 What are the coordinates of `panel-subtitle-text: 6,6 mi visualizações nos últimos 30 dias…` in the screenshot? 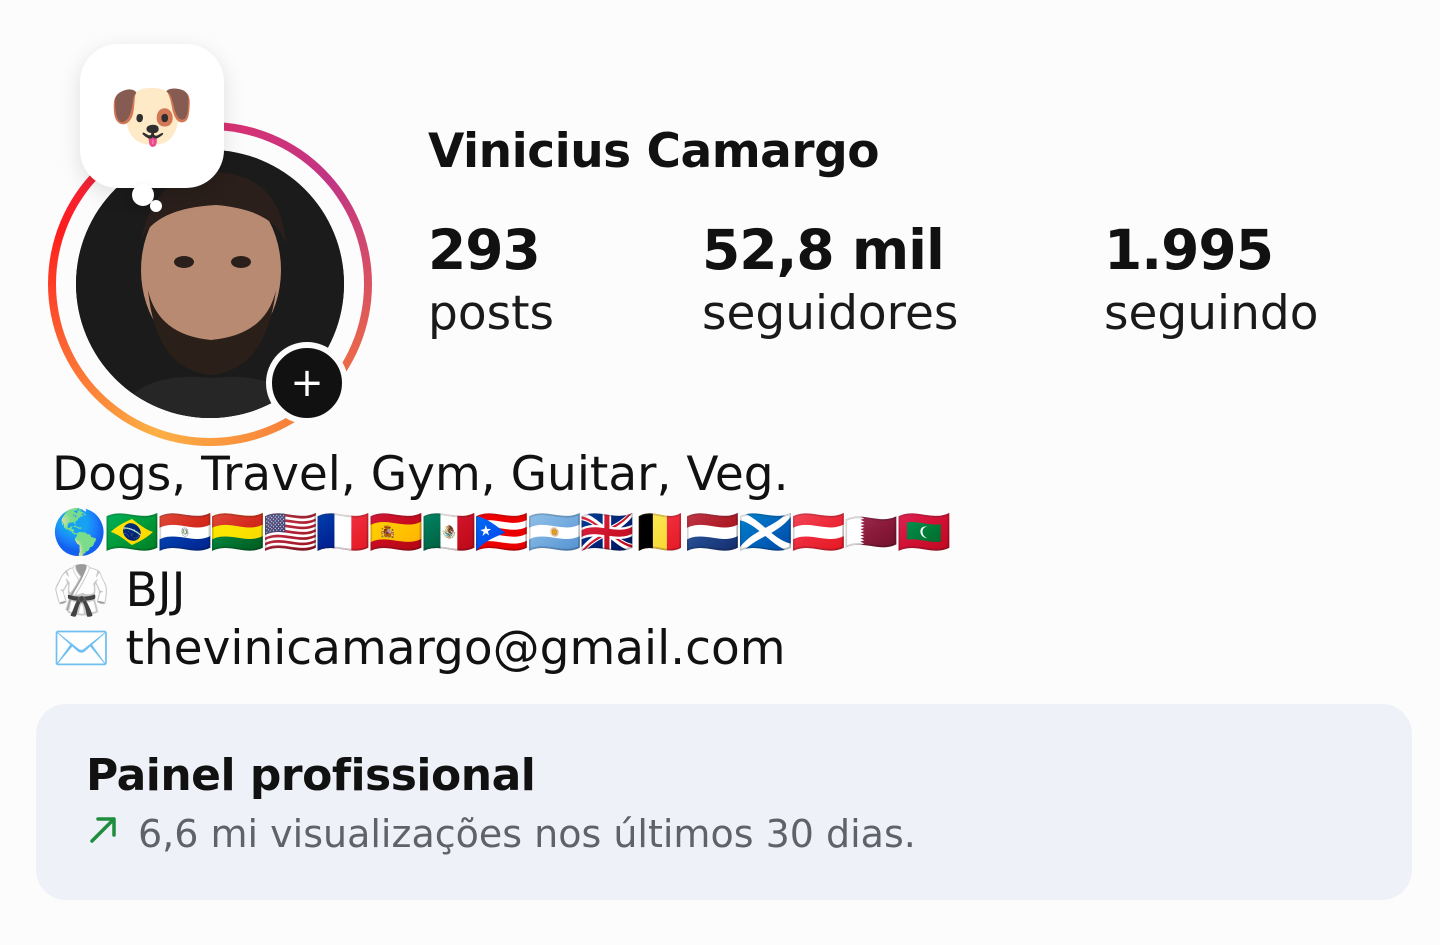 It's located at (527, 834).